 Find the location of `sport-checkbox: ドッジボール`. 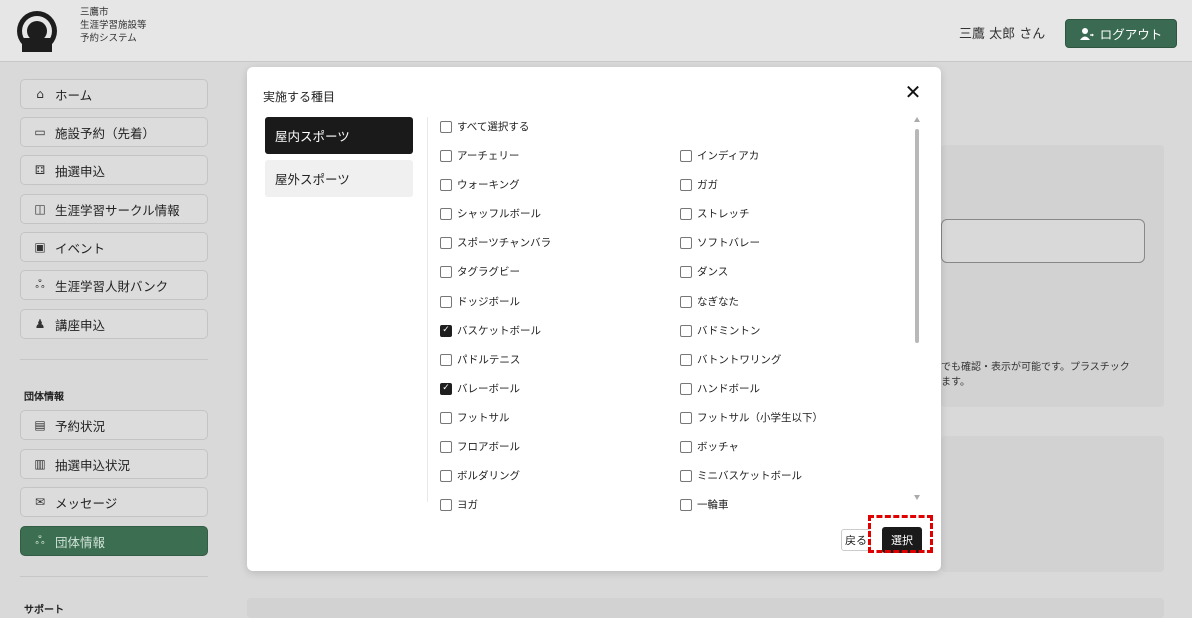

sport-checkbox: ドッジボール is located at coordinates (480, 301).